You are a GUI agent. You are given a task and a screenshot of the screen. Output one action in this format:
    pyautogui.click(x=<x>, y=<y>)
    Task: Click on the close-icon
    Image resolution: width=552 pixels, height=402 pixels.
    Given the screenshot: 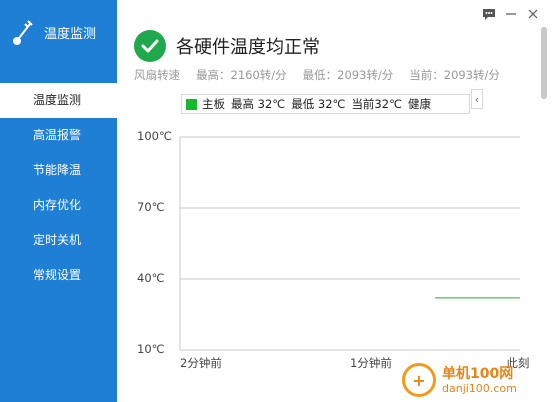 What is the action you would take?
    pyautogui.click(x=533, y=14)
    